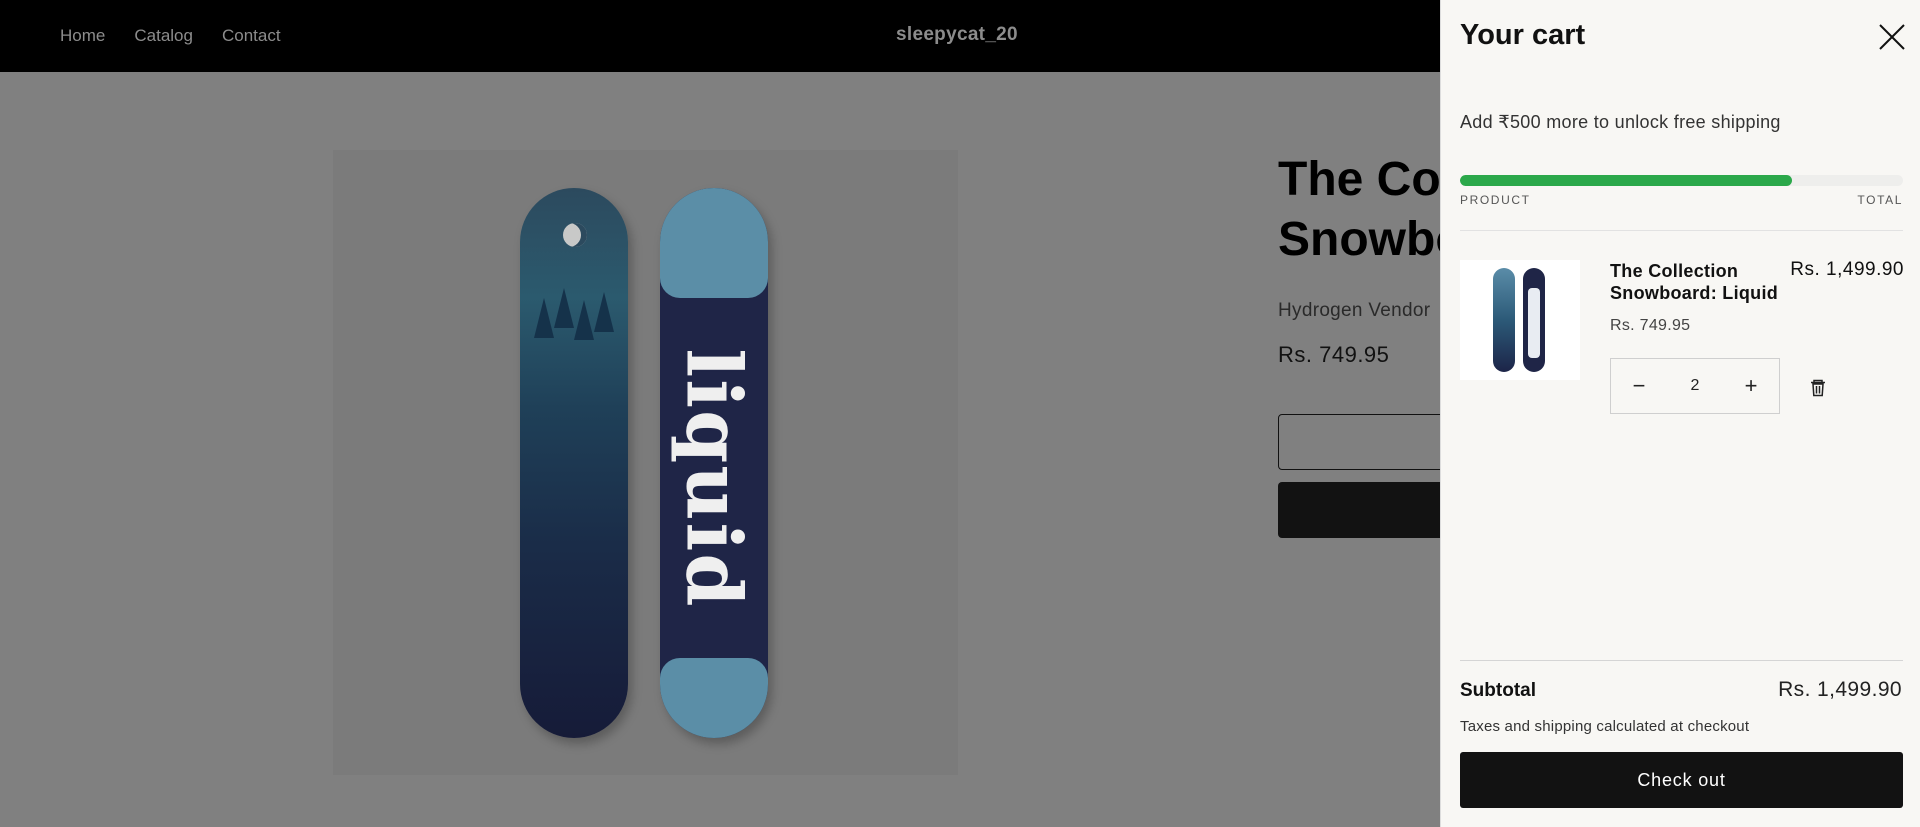 The image size is (1920, 827). I want to click on cart-title: Your cart, so click(1523, 35).